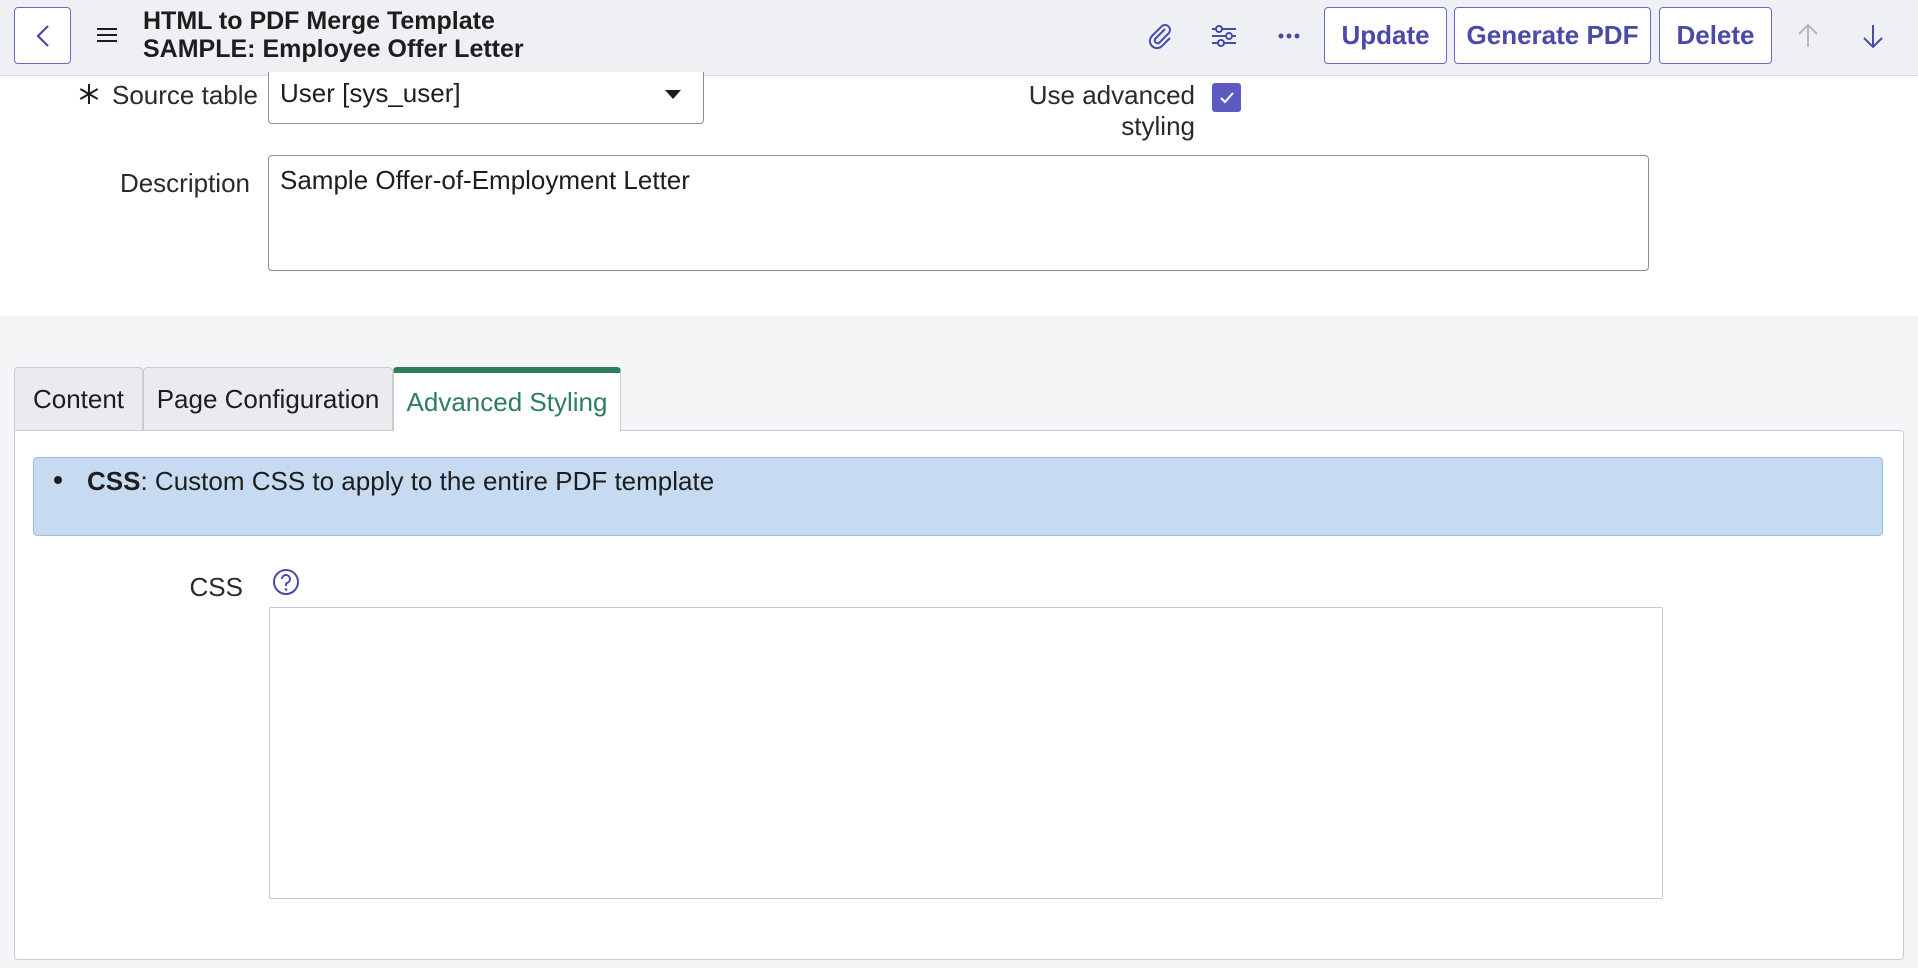 The image size is (1918, 968). I want to click on update-button: Update, so click(1385, 35).